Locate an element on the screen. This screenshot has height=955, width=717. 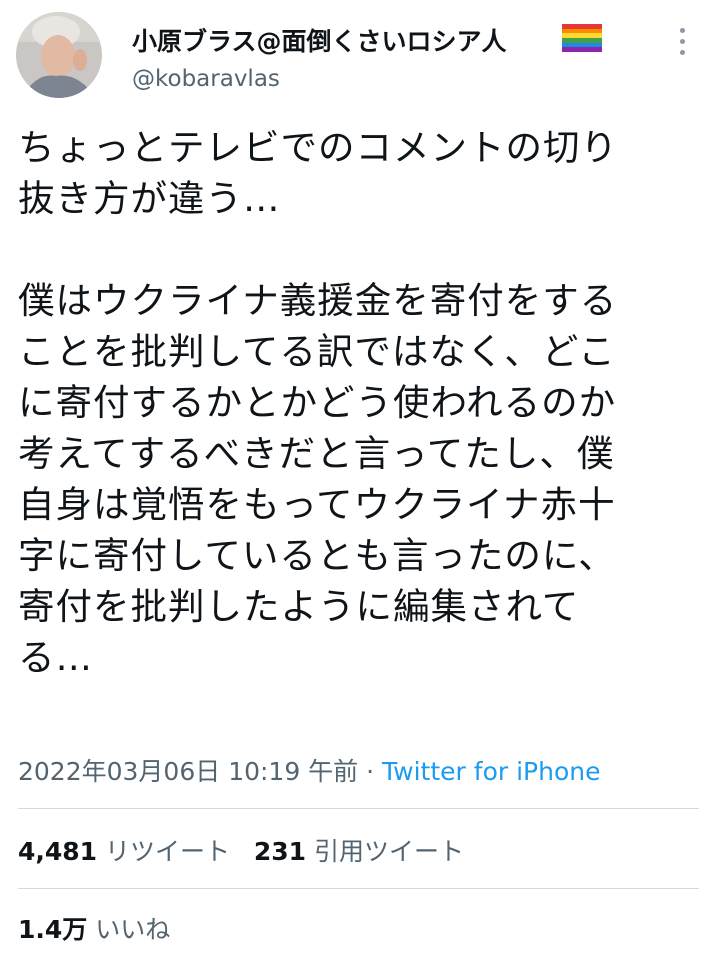
retweets-label: リツイート is located at coordinates (168, 851).